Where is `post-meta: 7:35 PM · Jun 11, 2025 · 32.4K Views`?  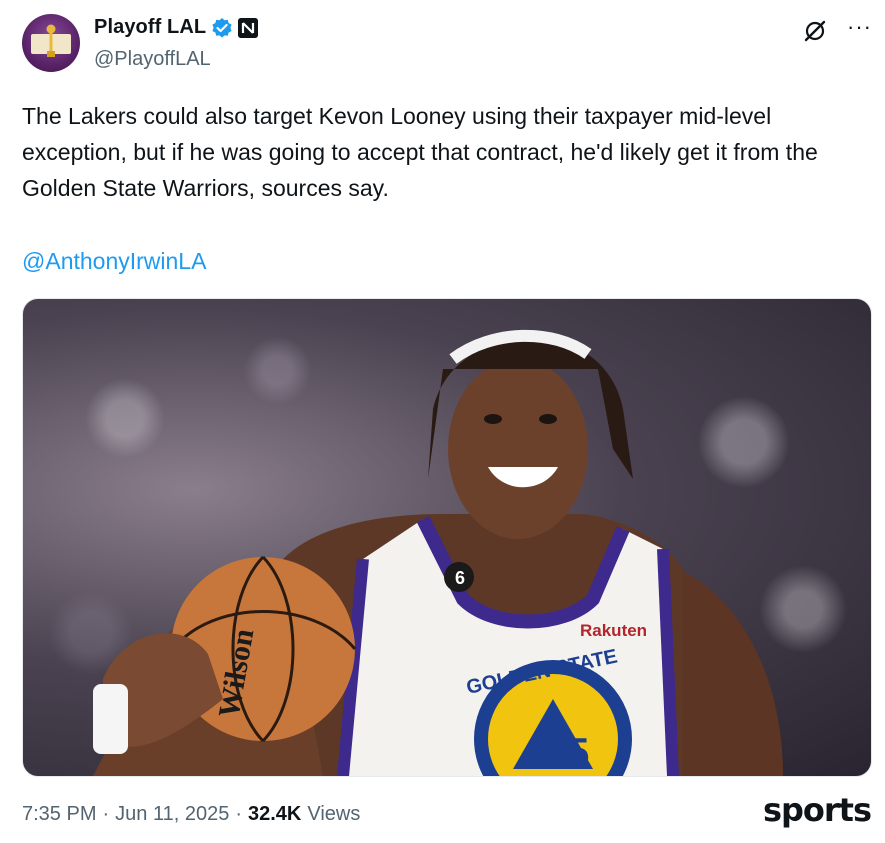
post-meta: 7:35 PM · Jun 11, 2025 · 32.4K Views is located at coordinates (191, 814).